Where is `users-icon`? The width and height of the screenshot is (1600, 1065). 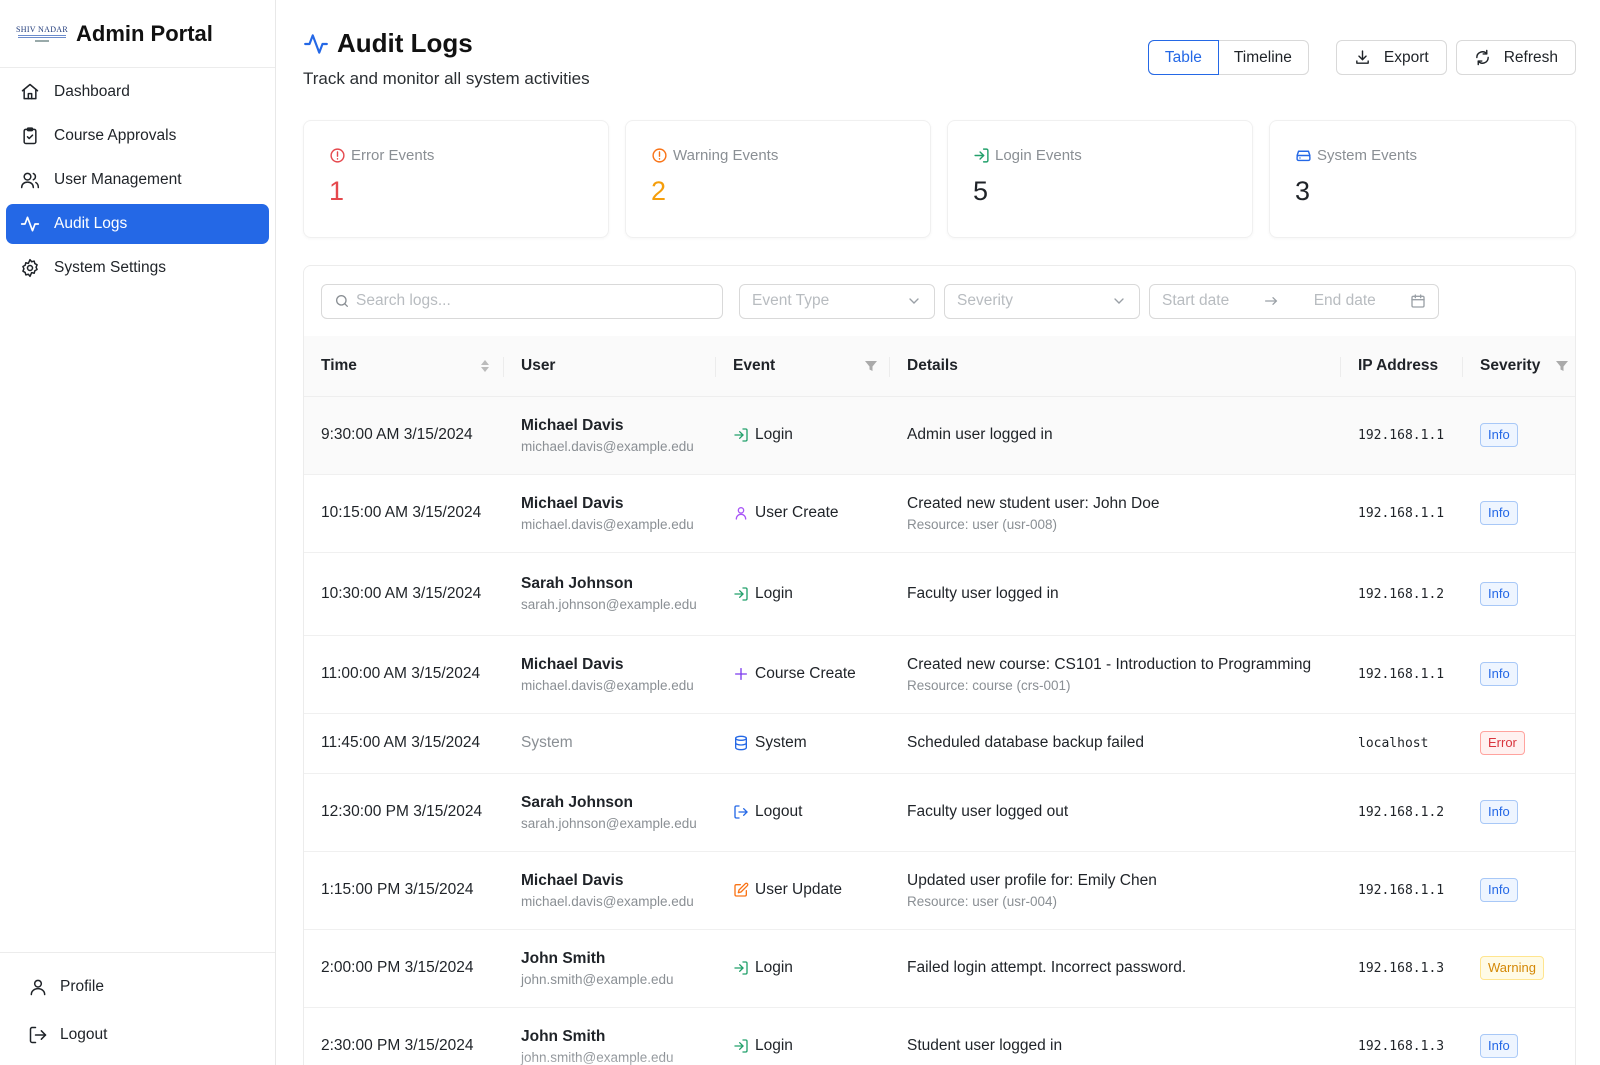 users-icon is located at coordinates (30, 180).